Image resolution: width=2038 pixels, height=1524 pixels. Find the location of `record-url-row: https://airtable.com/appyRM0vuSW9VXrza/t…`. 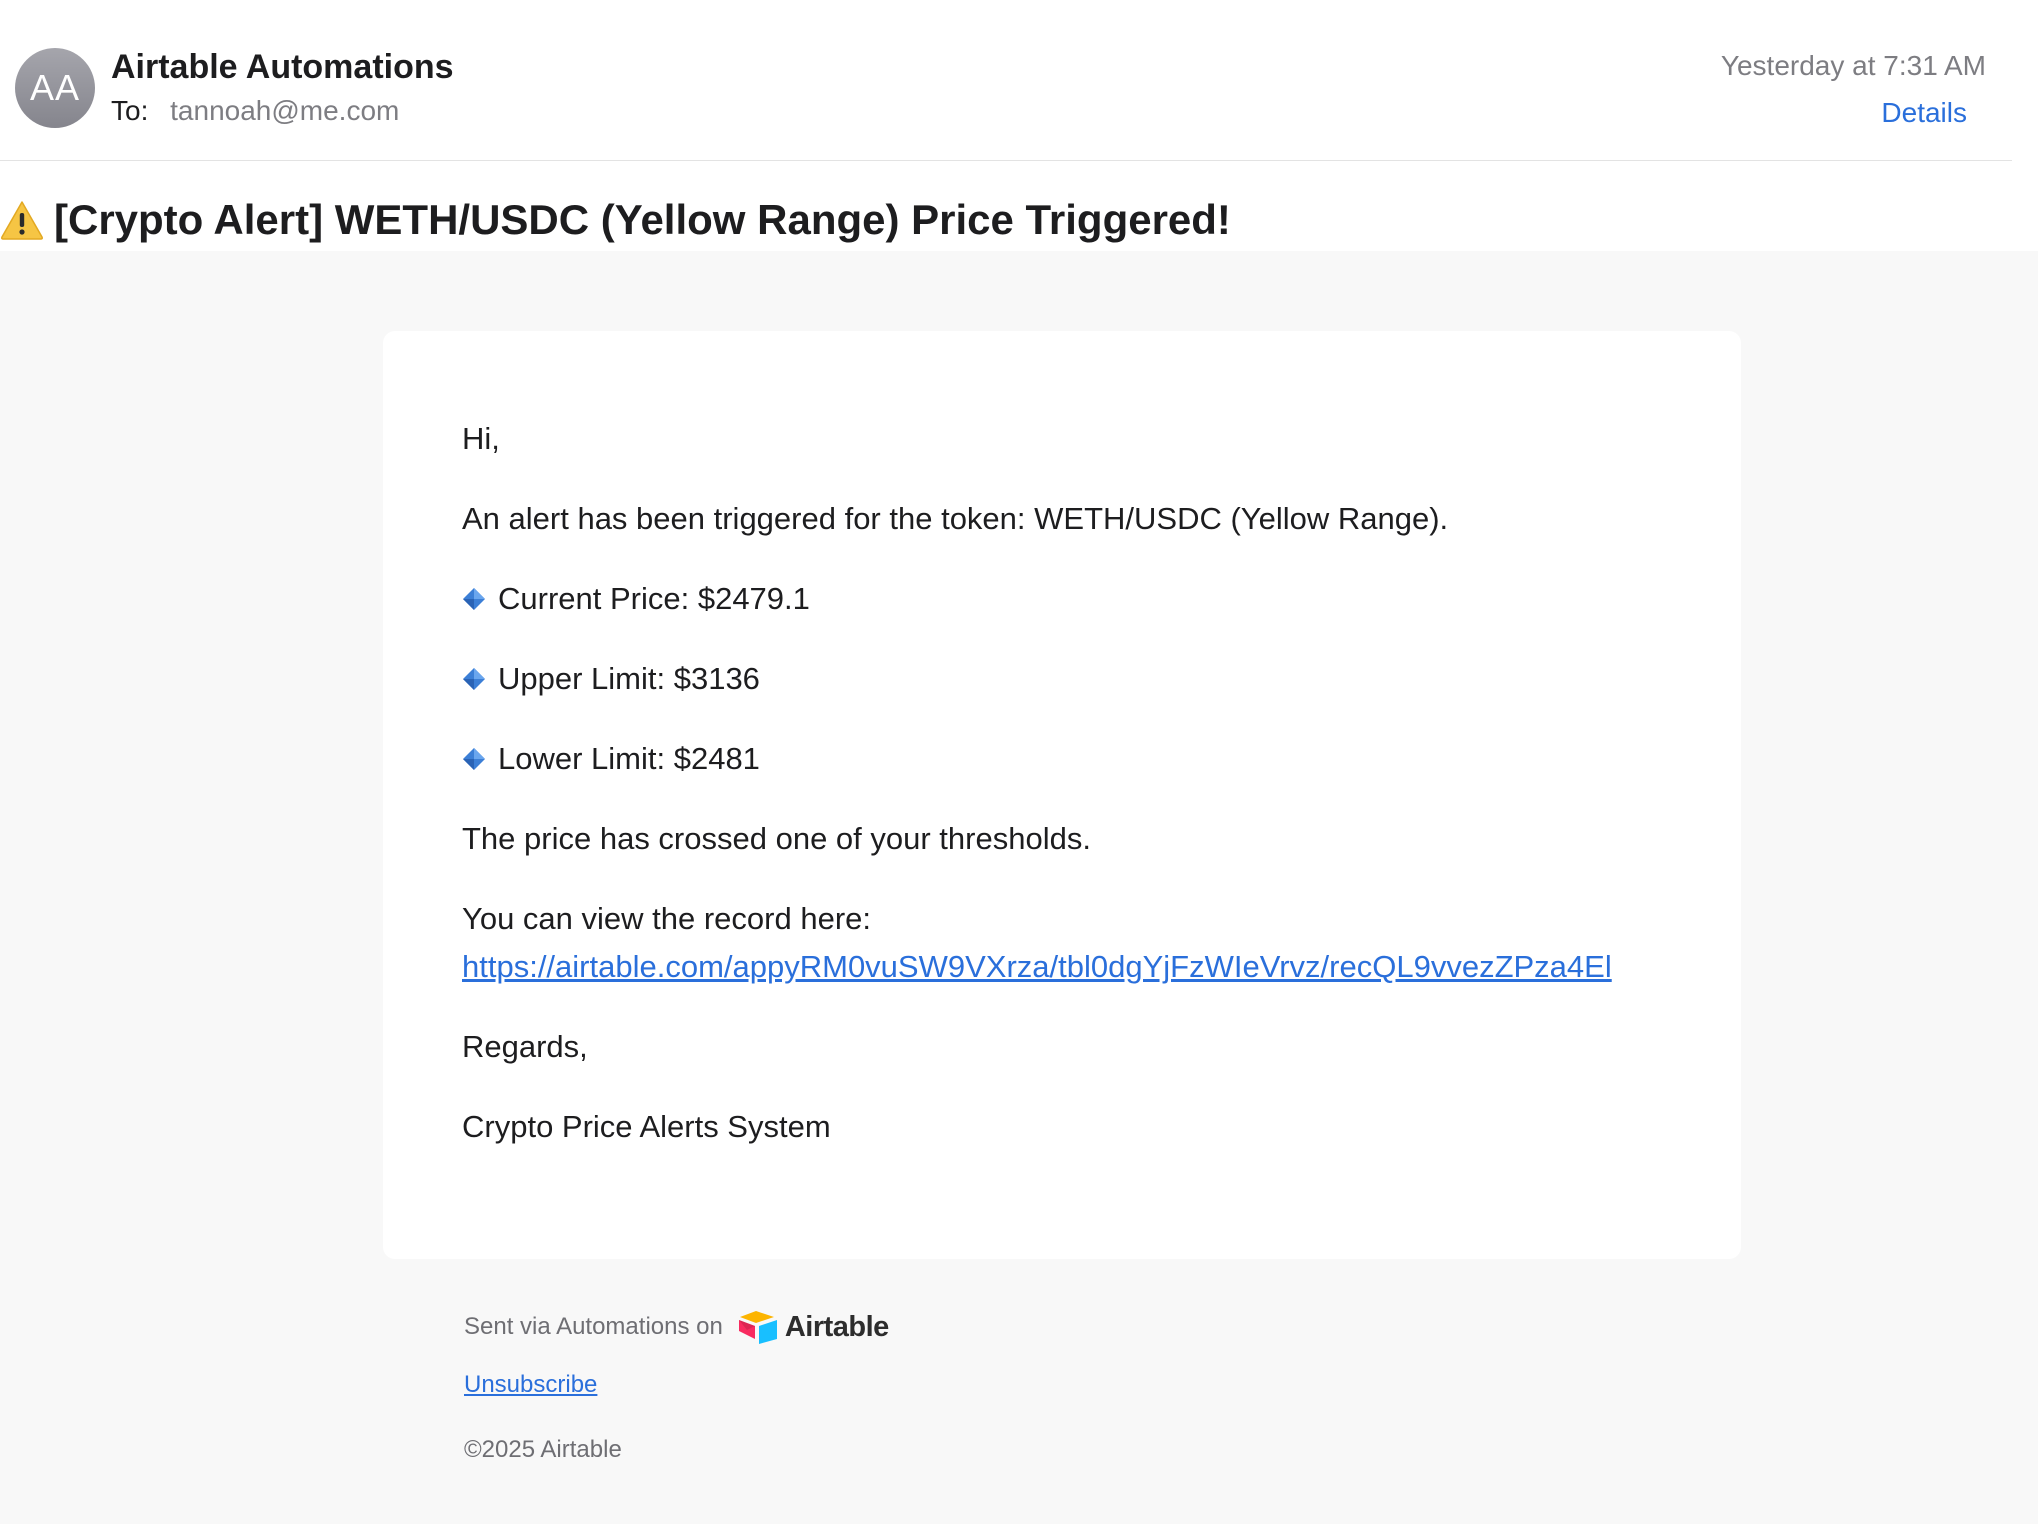

record-url-row: https://airtable.com/appyRM0vuSW9VXrza/t… is located at coordinates (1037, 967).